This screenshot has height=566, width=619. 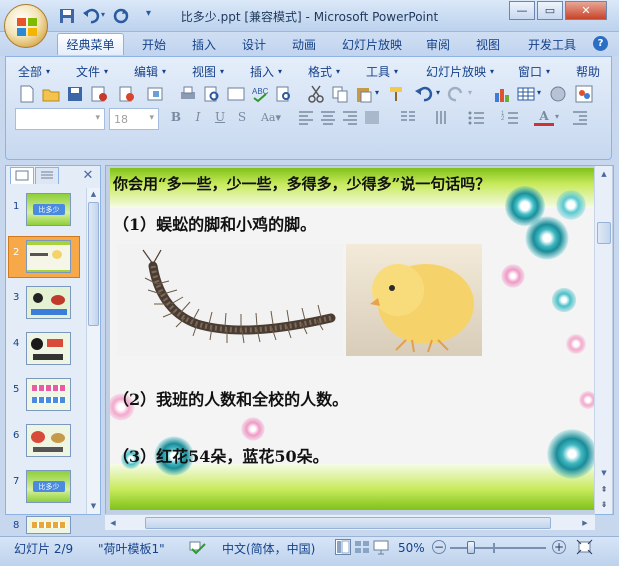 I want to click on menu-view: 视图 ▾, so click(x=208, y=71).